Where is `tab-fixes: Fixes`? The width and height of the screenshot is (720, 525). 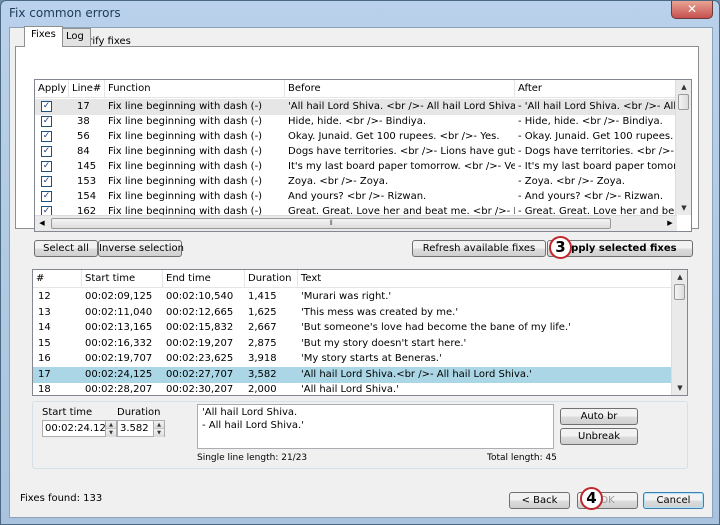 tab-fixes: Fixes is located at coordinates (43, 36).